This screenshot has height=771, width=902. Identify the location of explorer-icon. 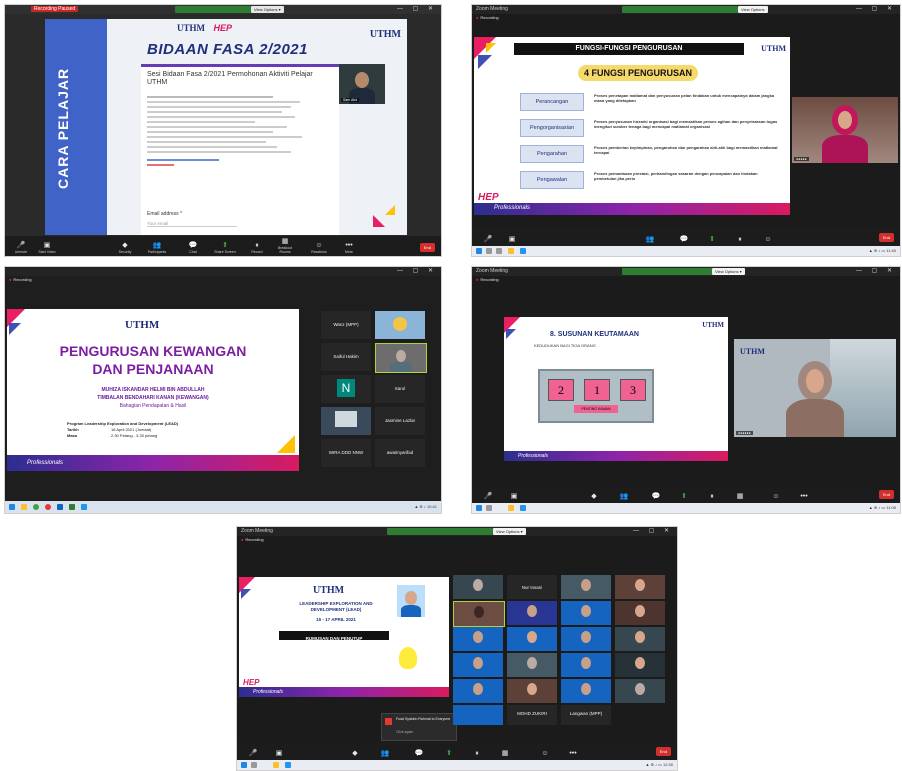
(24, 507).